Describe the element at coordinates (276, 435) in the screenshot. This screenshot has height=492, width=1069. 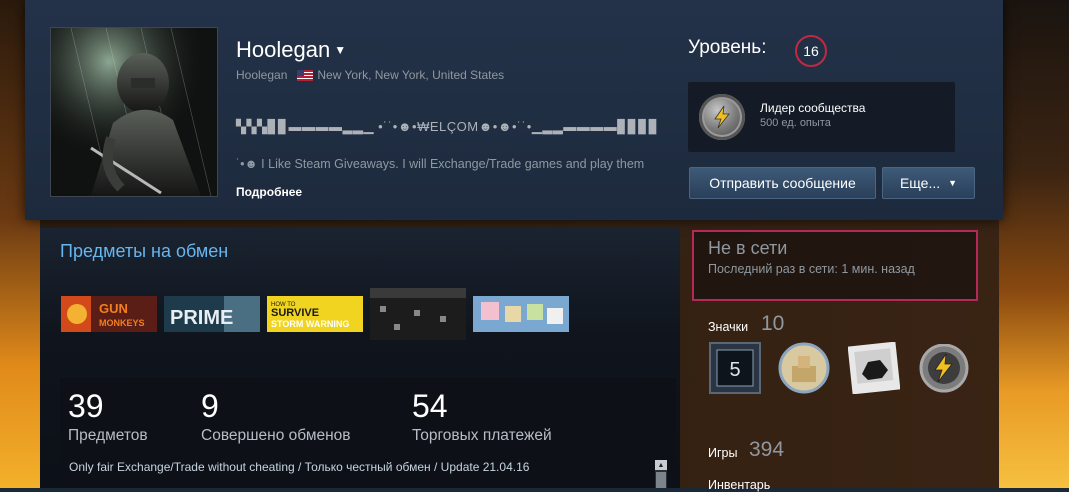
I see `stat-trades-label: Совершено обменов` at that location.